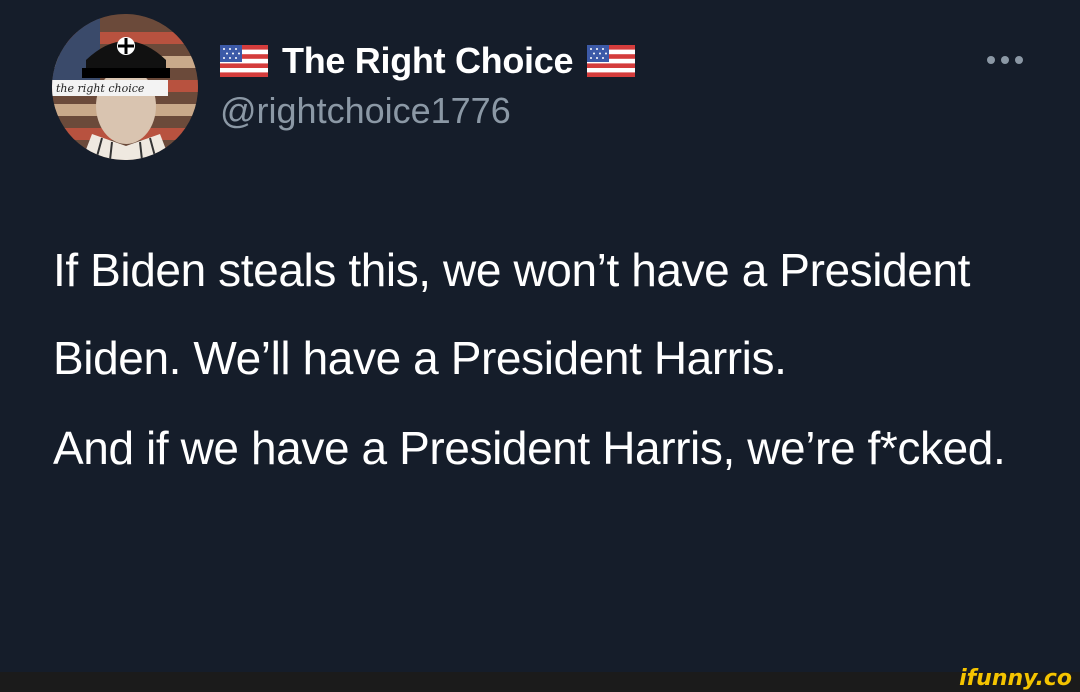 The image size is (1080, 692). I want to click on watermark-strip, so click(540, 682).